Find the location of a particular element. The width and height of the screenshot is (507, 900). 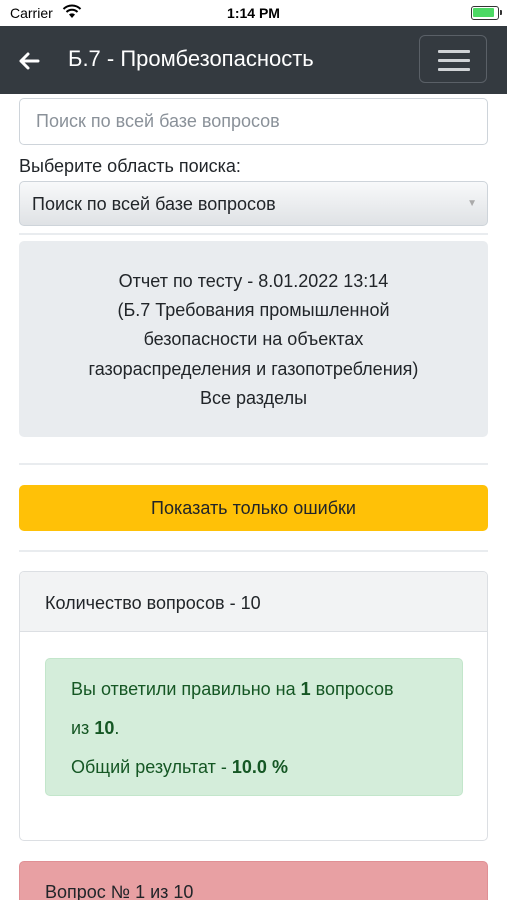

show-errors-only-button: Показать только ошибки is located at coordinates (253, 508).